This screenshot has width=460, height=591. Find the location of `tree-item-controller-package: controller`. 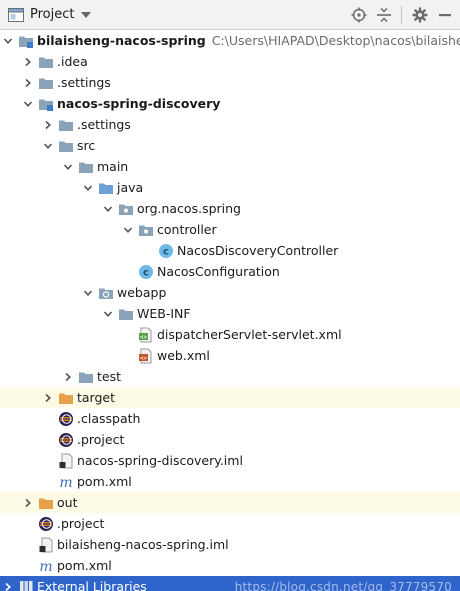

tree-item-controller-package: controller is located at coordinates (230, 229).